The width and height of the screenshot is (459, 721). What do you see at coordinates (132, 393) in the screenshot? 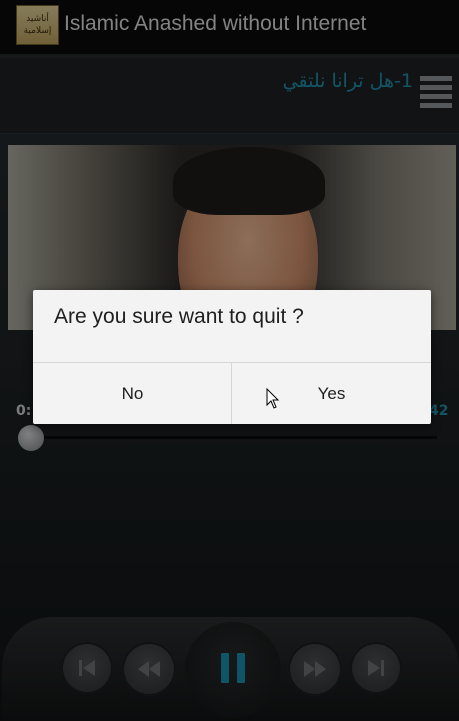
I see `no-button: No` at bounding box center [132, 393].